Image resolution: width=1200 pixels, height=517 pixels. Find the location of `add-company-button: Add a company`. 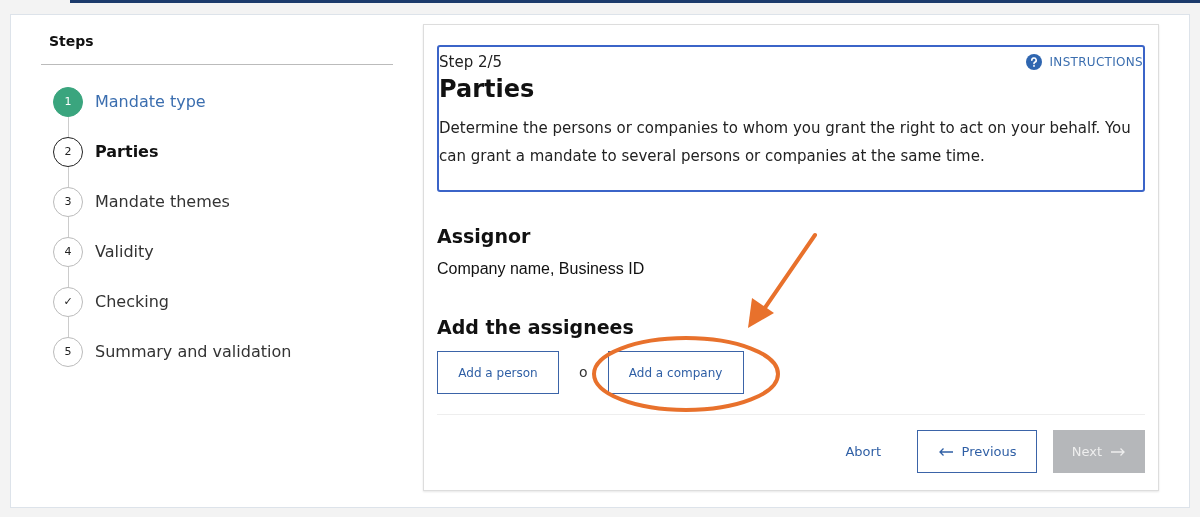

add-company-button: Add a company is located at coordinates (675, 372).